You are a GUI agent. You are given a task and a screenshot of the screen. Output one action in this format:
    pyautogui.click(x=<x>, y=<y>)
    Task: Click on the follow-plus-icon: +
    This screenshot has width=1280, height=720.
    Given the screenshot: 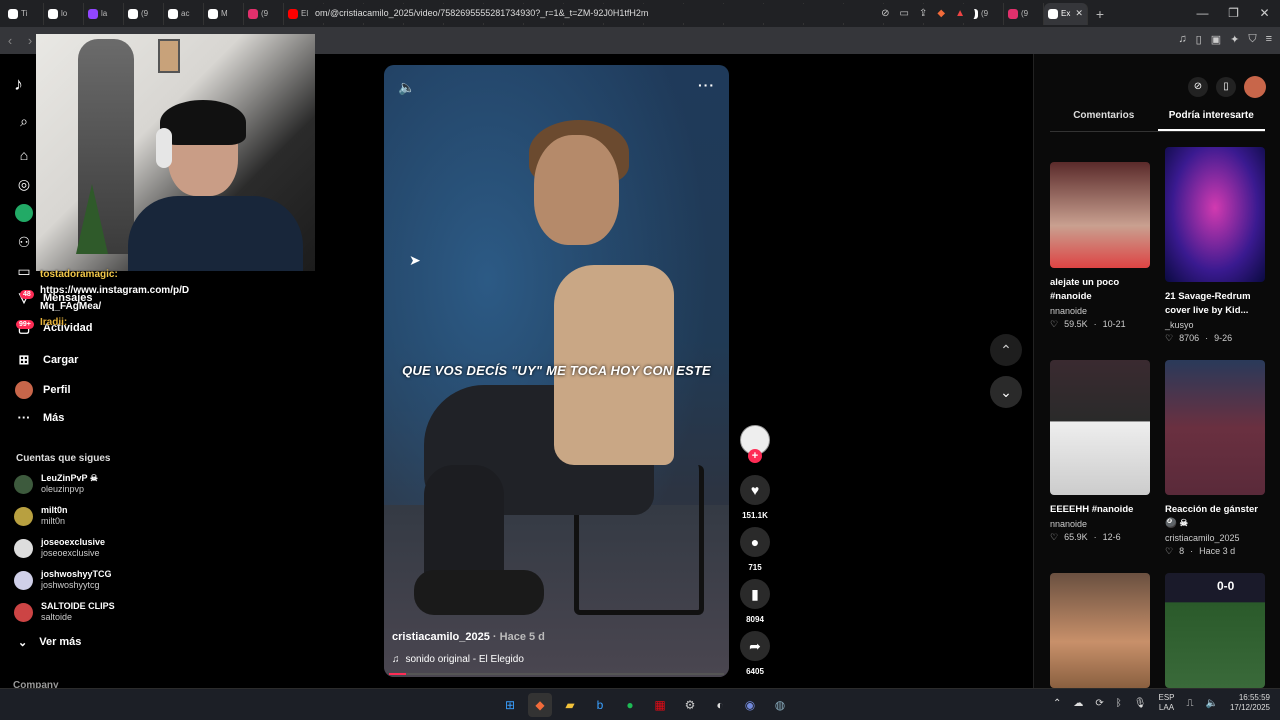 What is the action you would take?
    pyautogui.click(x=755, y=456)
    